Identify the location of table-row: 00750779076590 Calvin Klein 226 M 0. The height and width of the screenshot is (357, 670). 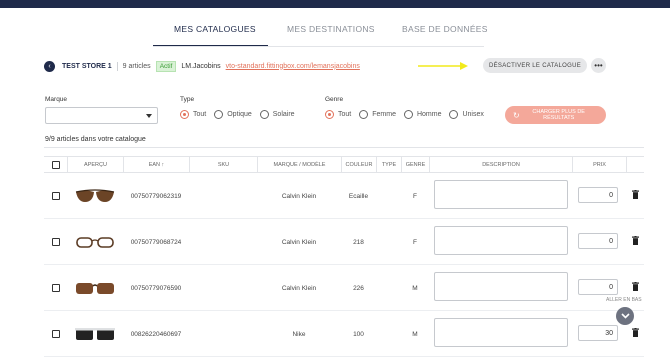
(344, 288).